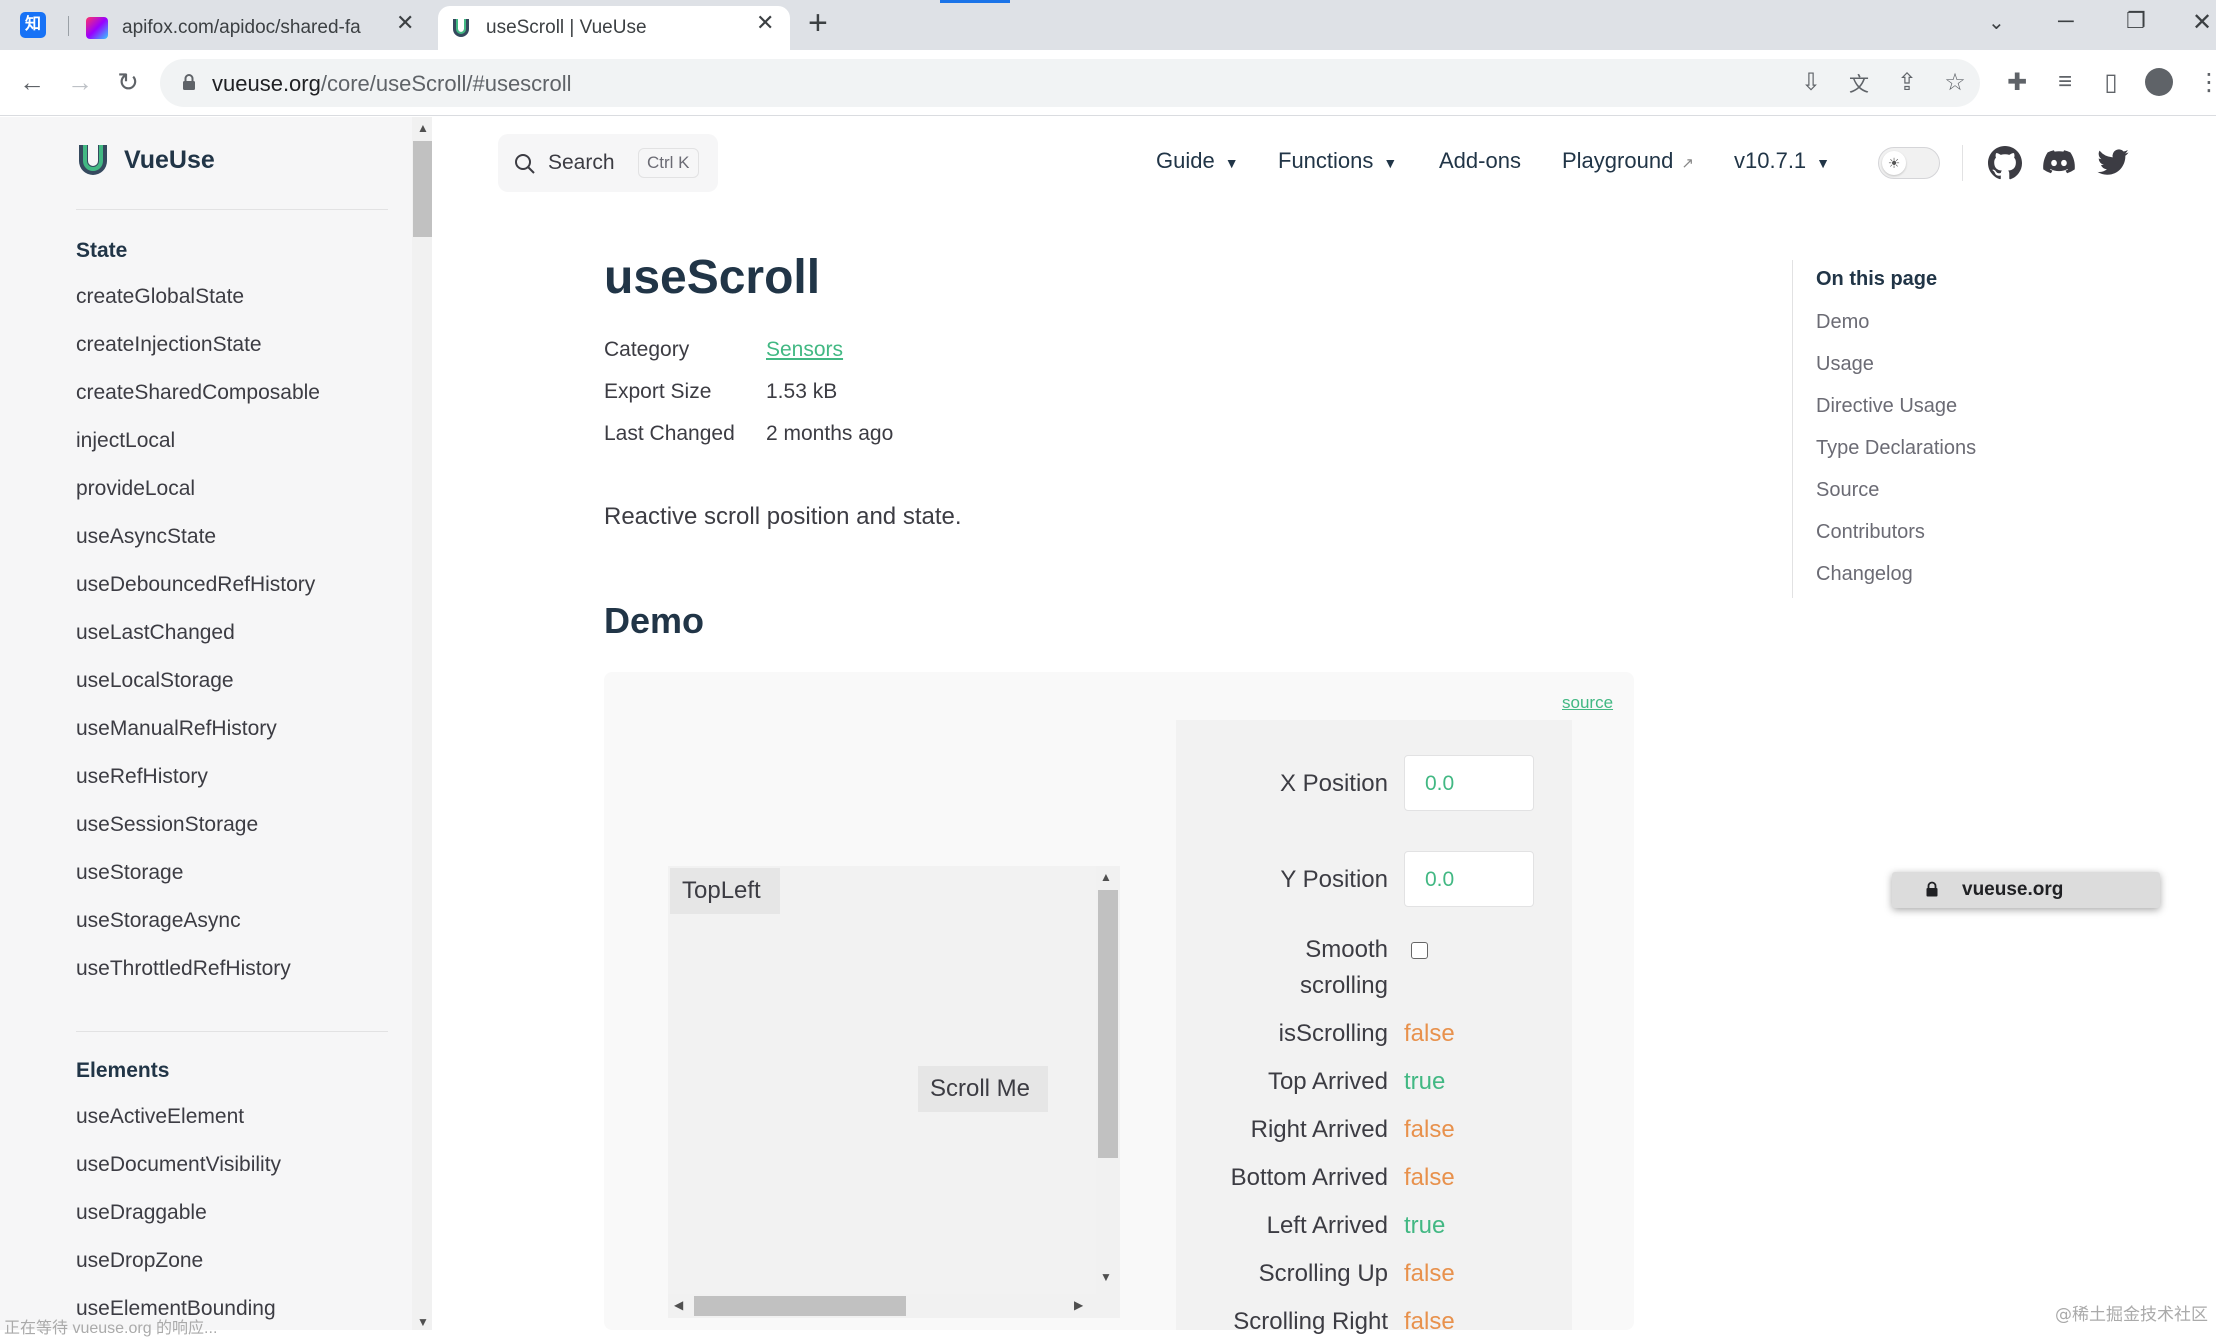 The height and width of the screenshot is (1338, 2216). Describe the element at coordinates (123, 1070) in the screenshot. I see `sidebar-section-title: Elements` at that location.